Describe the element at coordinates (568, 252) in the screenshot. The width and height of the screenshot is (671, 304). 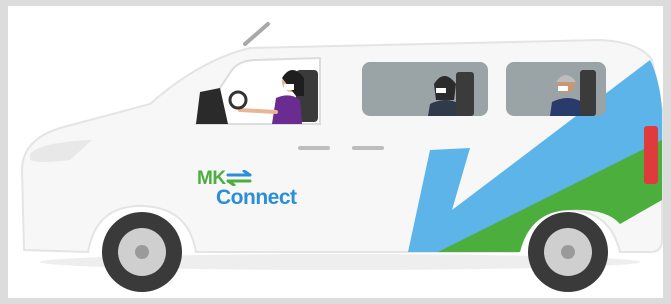
I see `rear-wheel` at that location.